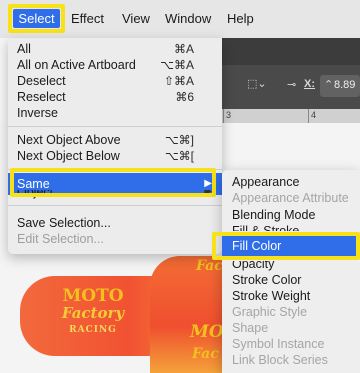  What do you see at coordinates (115, 113) in the screenshot?
I see `menu-item-inverse: Inverse` at bounding box center [115, 113].